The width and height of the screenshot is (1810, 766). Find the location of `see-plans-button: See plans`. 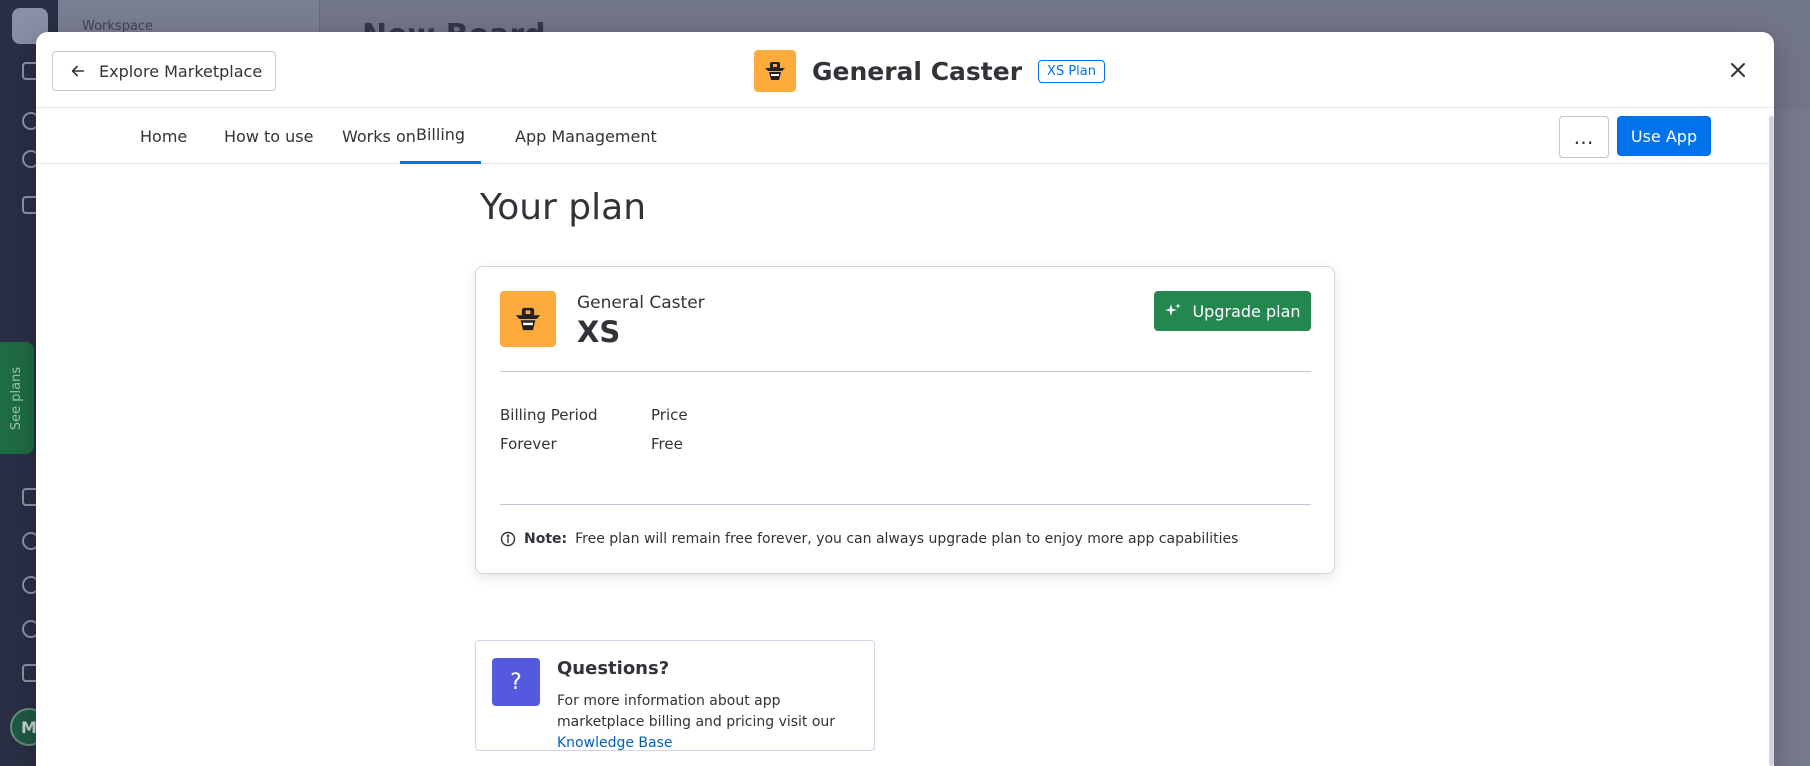

see-plans-button: See plans is located at coordinates (17, 398).